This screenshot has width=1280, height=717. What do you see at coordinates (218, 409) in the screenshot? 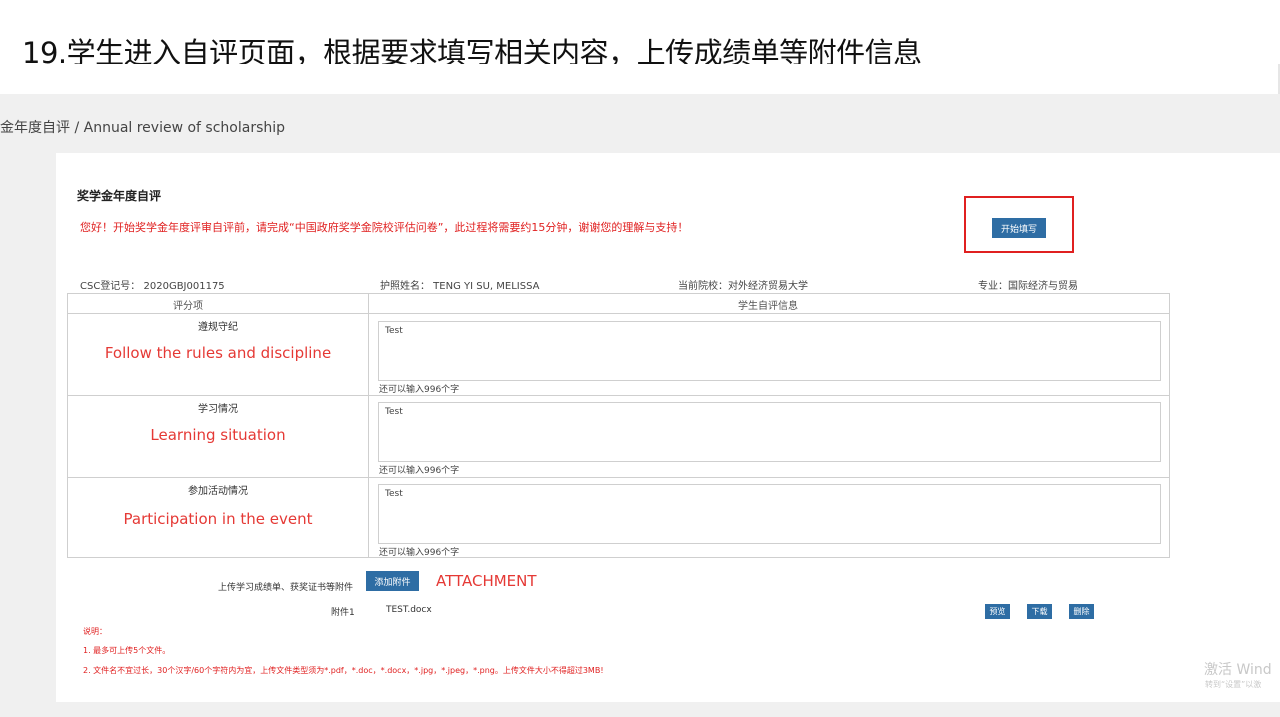
I see `row-label-study: 学习情况` at bounding box center [218, 409].